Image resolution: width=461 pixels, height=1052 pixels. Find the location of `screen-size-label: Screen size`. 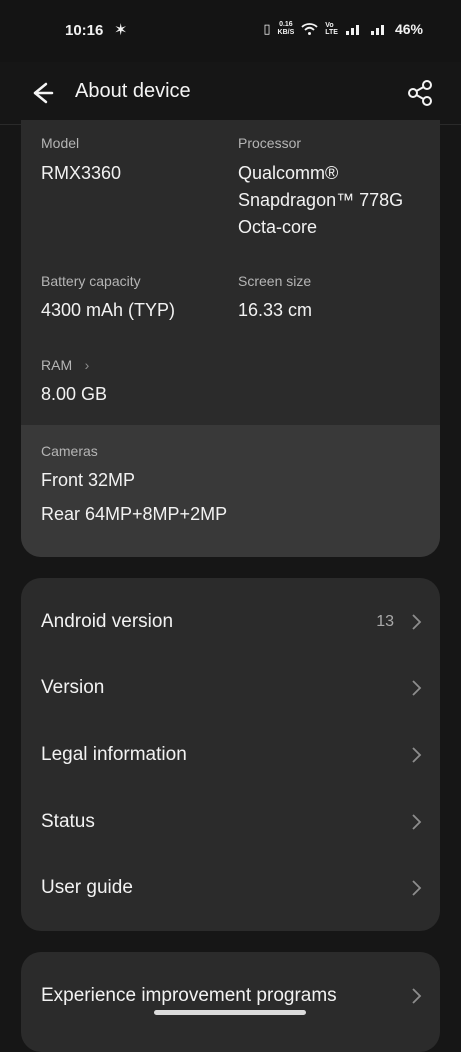

screen-size-label: Screen size is located at coordinates (275, 281).